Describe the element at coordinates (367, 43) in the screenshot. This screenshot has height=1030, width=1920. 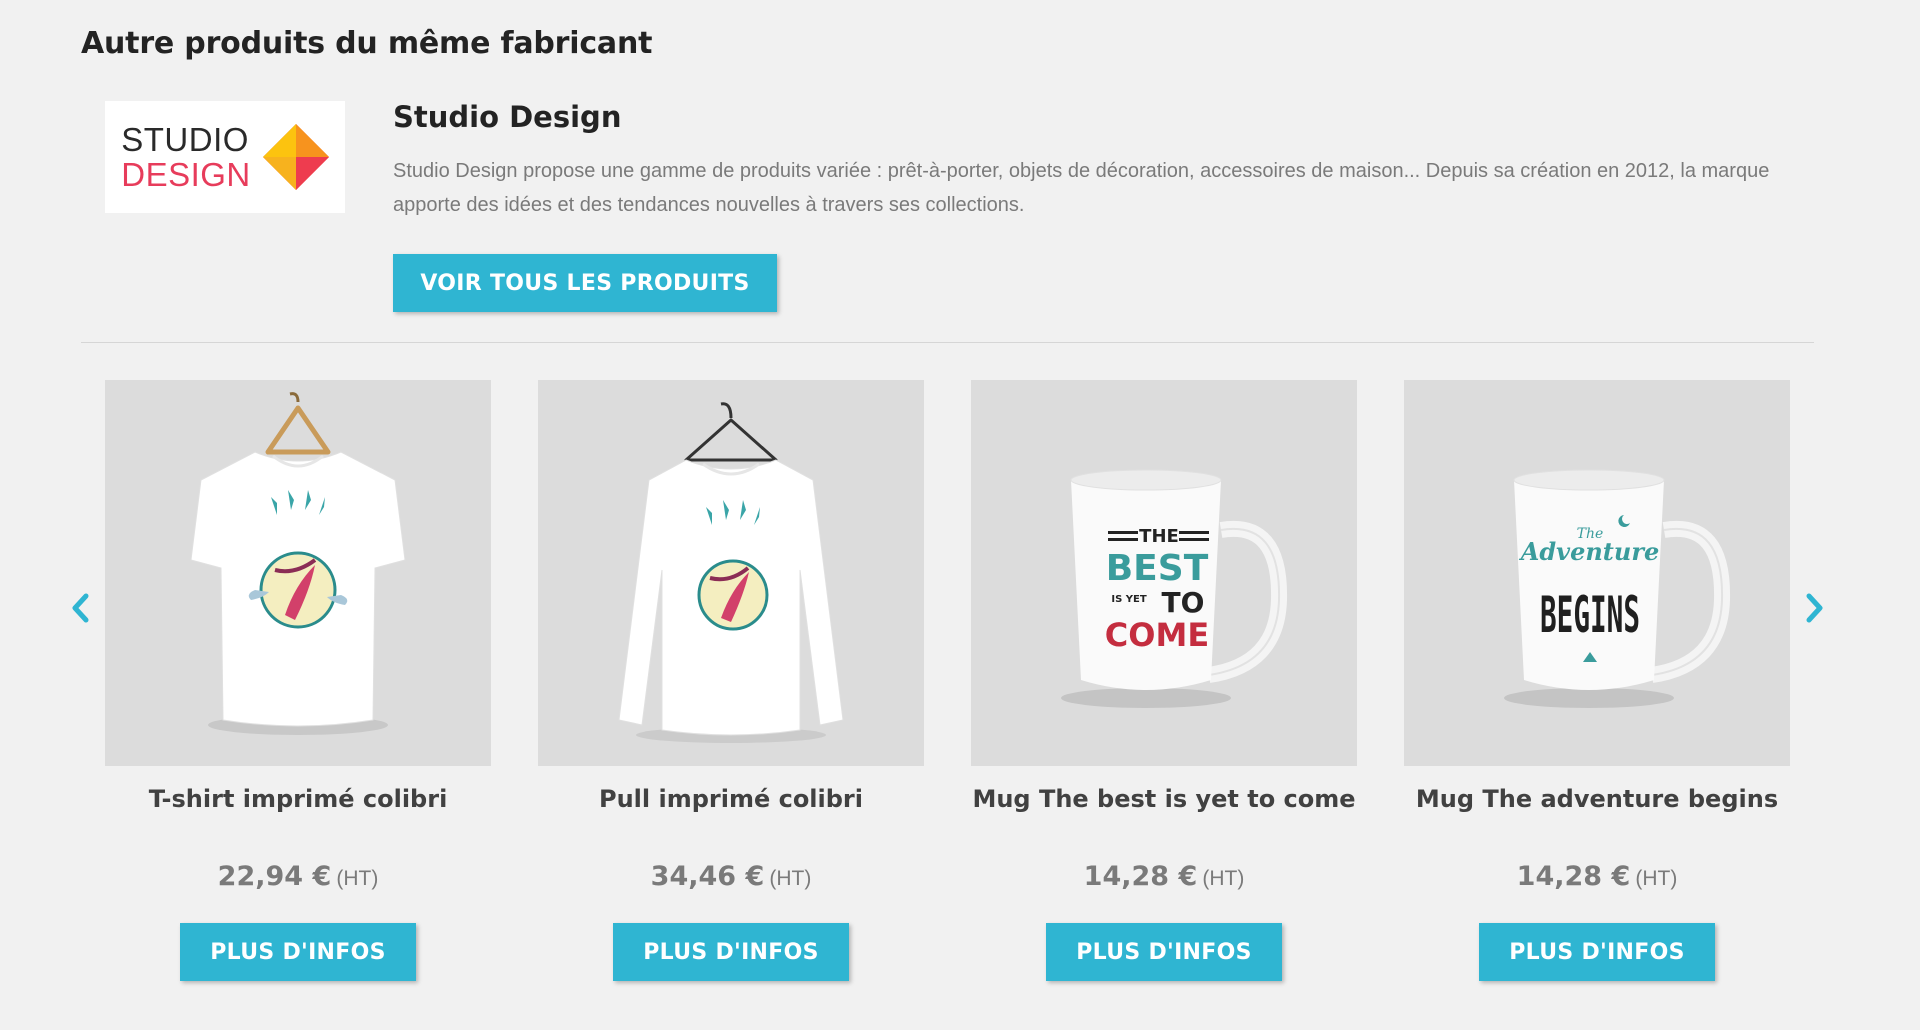
I see `section-title: Autre produits du même fabricant` at that location.